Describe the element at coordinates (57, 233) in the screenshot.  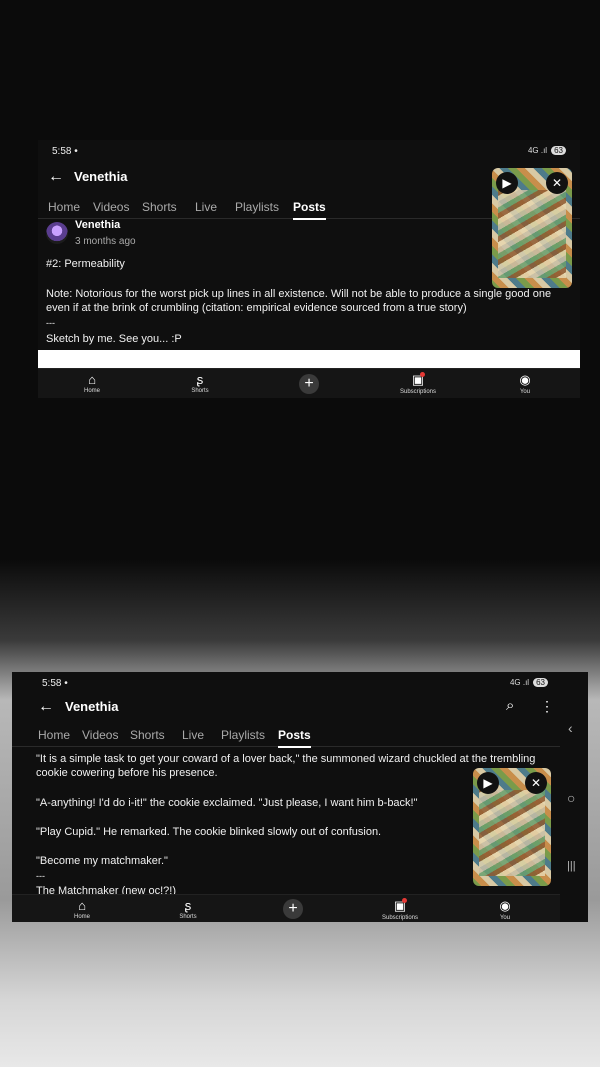
I see `channel-avatar` at that location.